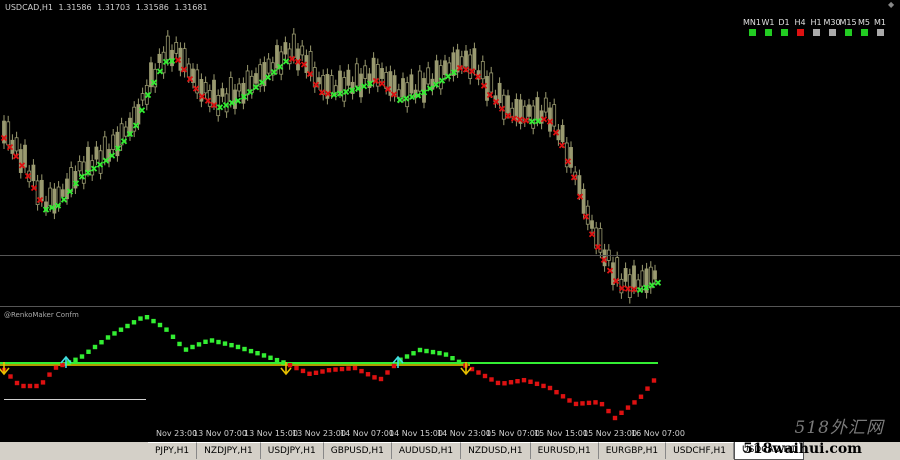 The image size is (900, 460). I want to click on tab-gbpusd-h1: GBPUSD,H1, so click(357, 450).